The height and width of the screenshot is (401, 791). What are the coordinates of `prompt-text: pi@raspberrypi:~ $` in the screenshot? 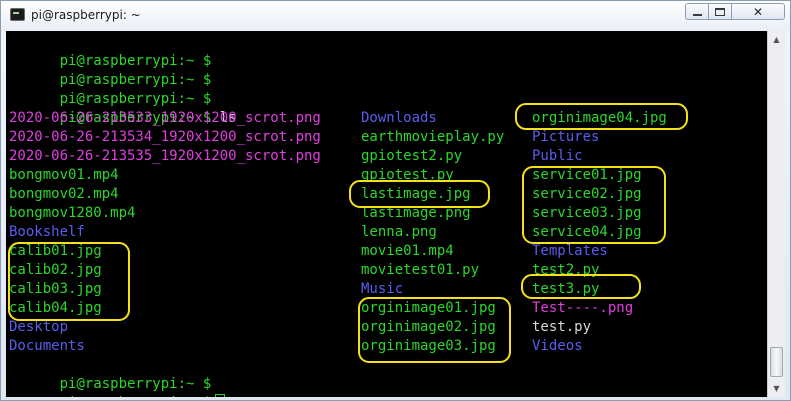 It's located at (136, 396).